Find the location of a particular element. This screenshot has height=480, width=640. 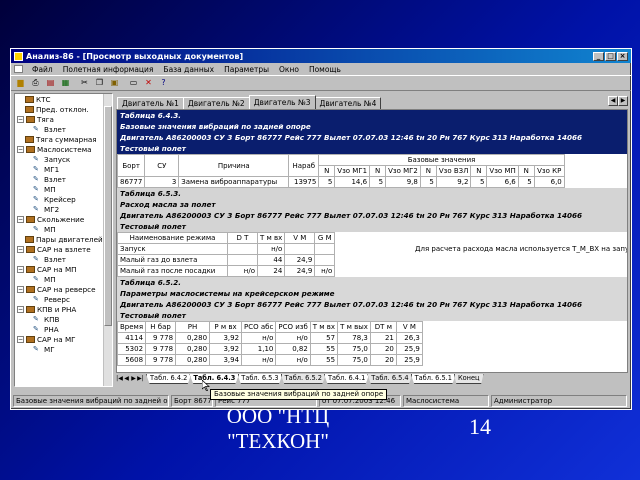

tree-item: − Тяга is located at coordinates (63, 119).